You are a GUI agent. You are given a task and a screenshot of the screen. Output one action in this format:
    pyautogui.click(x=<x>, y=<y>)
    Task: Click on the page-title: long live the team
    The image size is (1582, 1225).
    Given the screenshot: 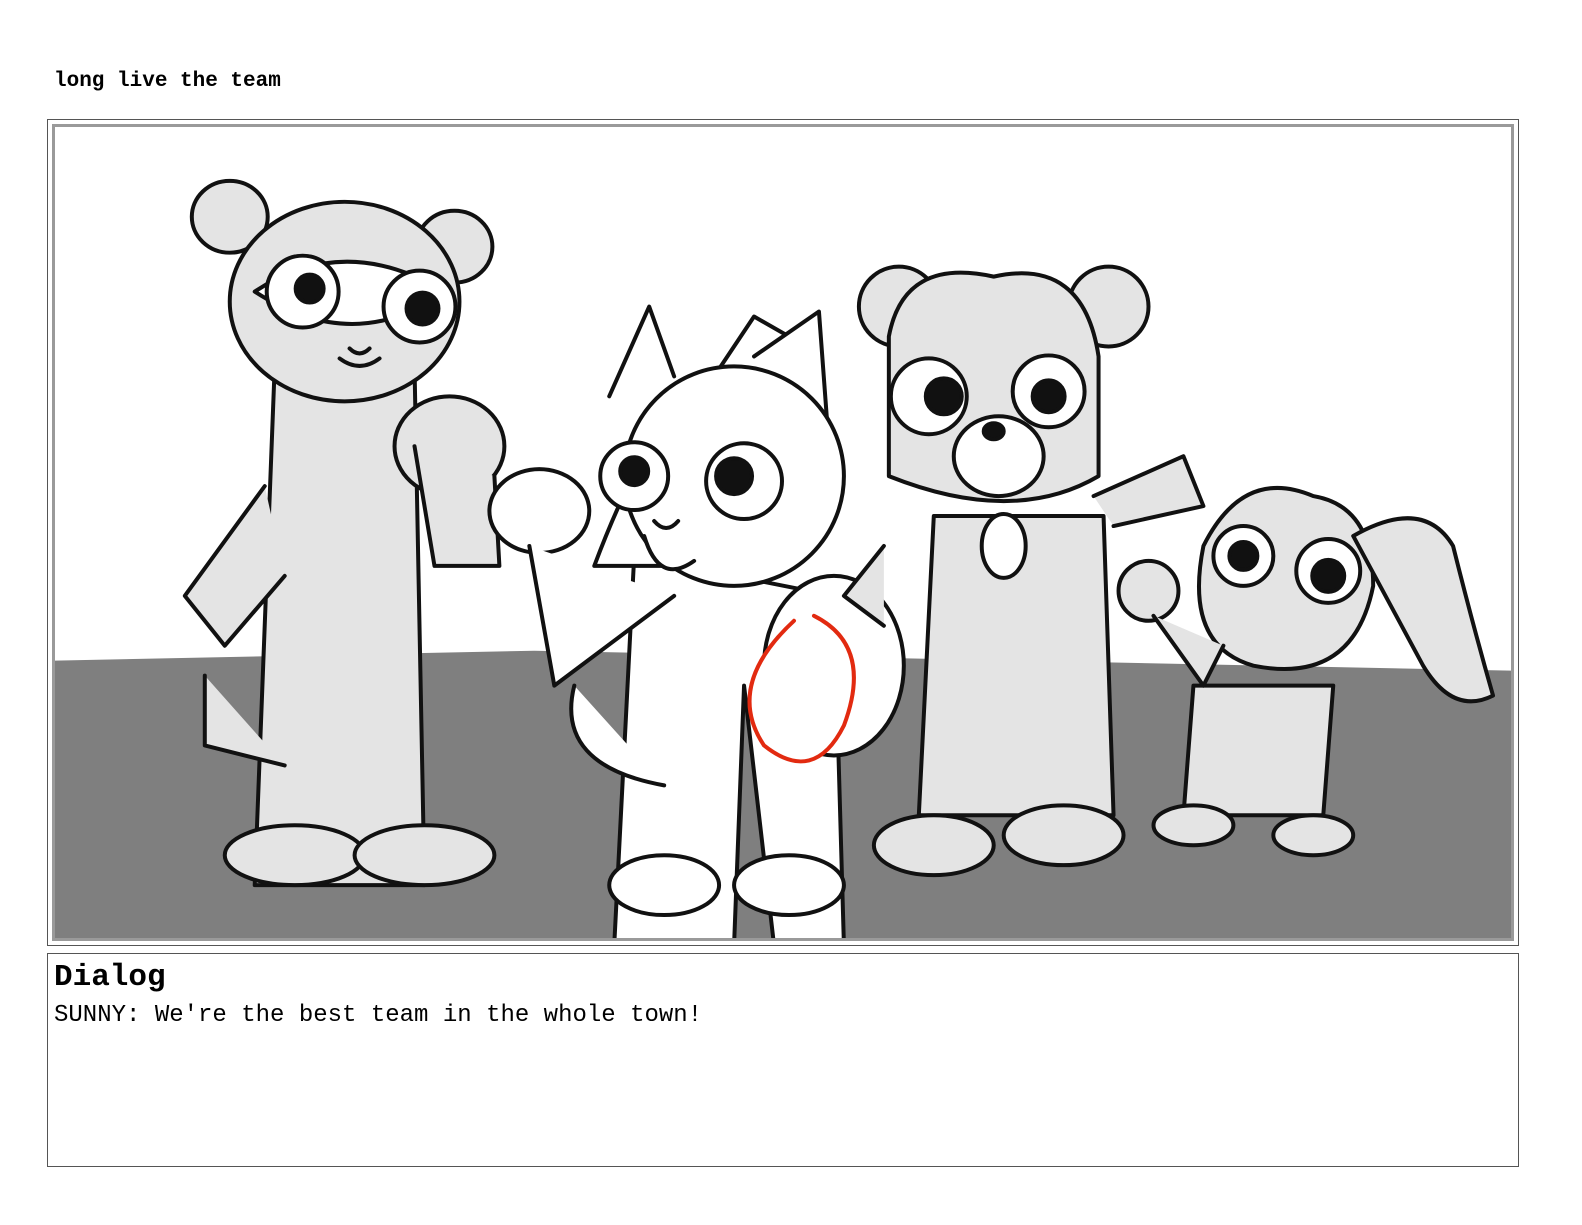 What is the action you would take?
    pyautogui.click(x=167, y=81)
    